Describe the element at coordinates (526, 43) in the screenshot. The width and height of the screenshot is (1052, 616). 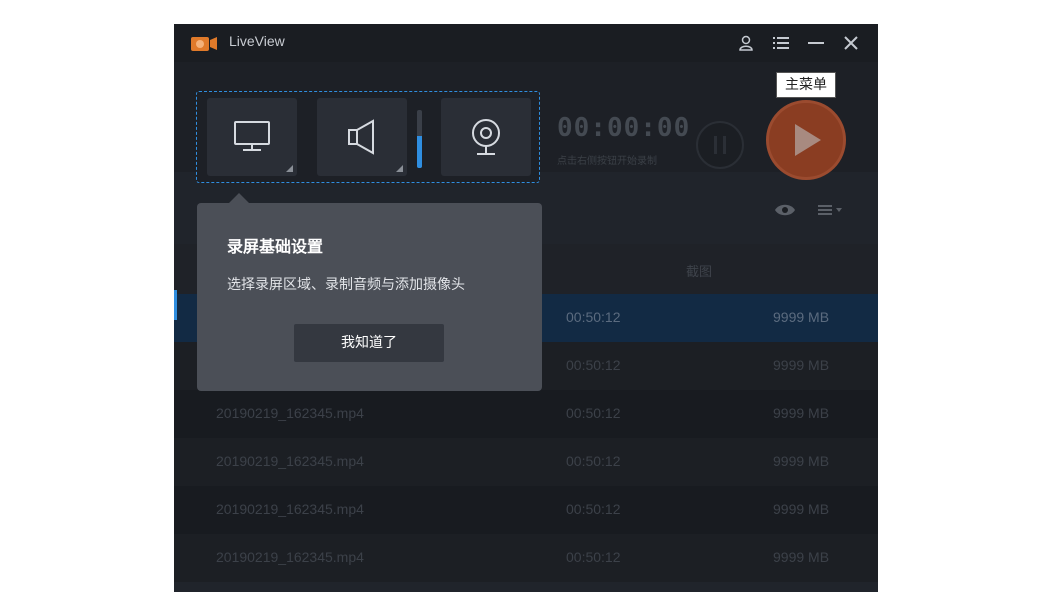
I see `title-bar: LiveView` at that location.